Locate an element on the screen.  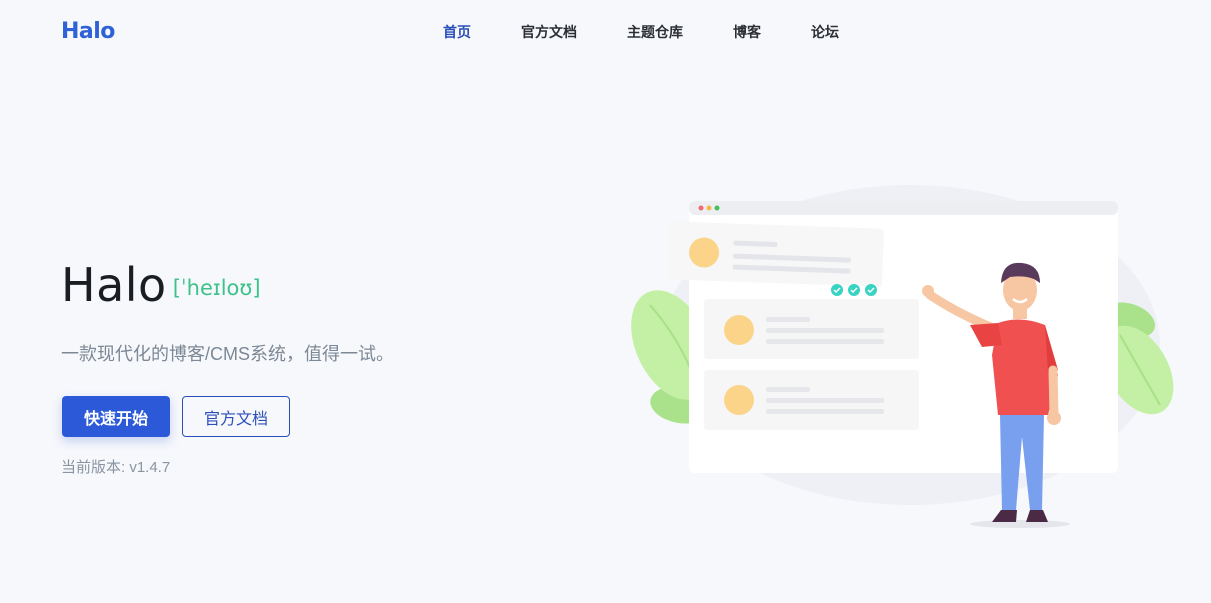
halo-logo: Halo is located at coordinates (88, 31).